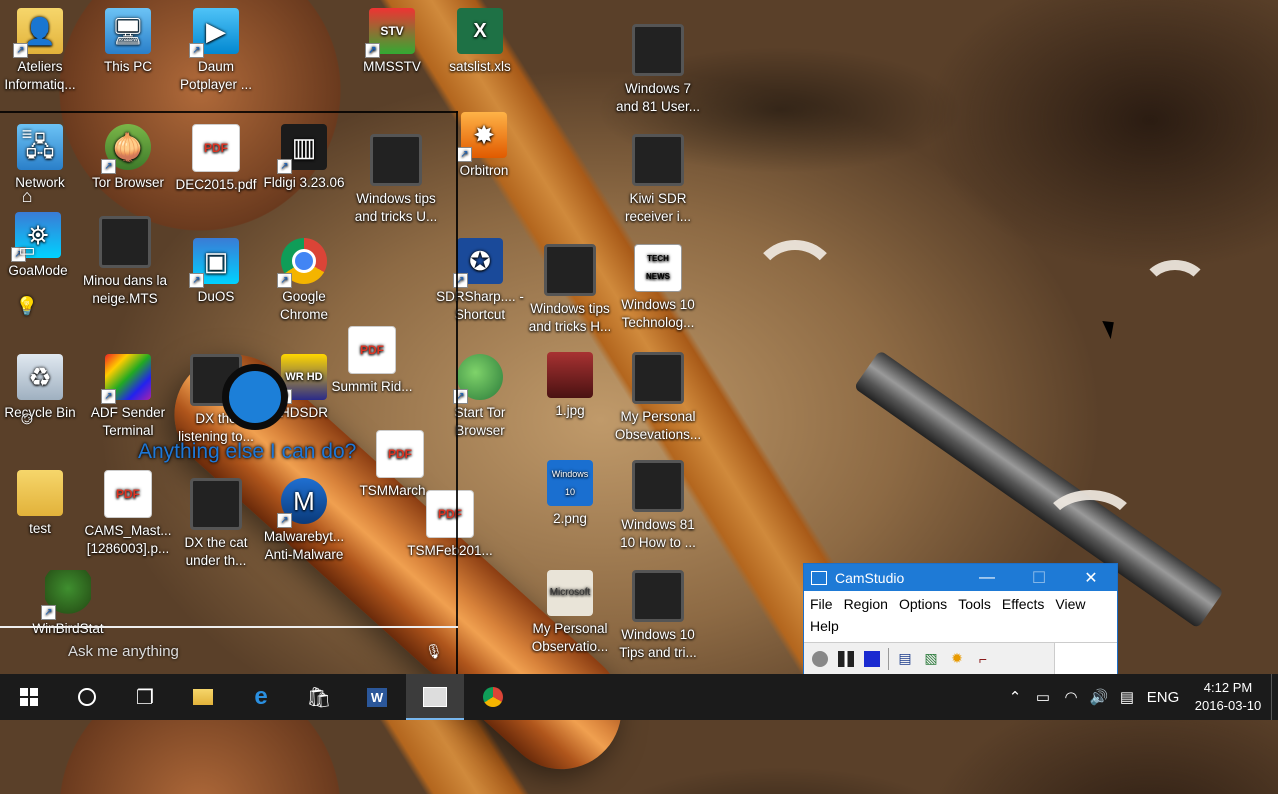 This screenshot has width=1278, height=794. I want to click on annotate-icon: ▧, so click(931, 659).